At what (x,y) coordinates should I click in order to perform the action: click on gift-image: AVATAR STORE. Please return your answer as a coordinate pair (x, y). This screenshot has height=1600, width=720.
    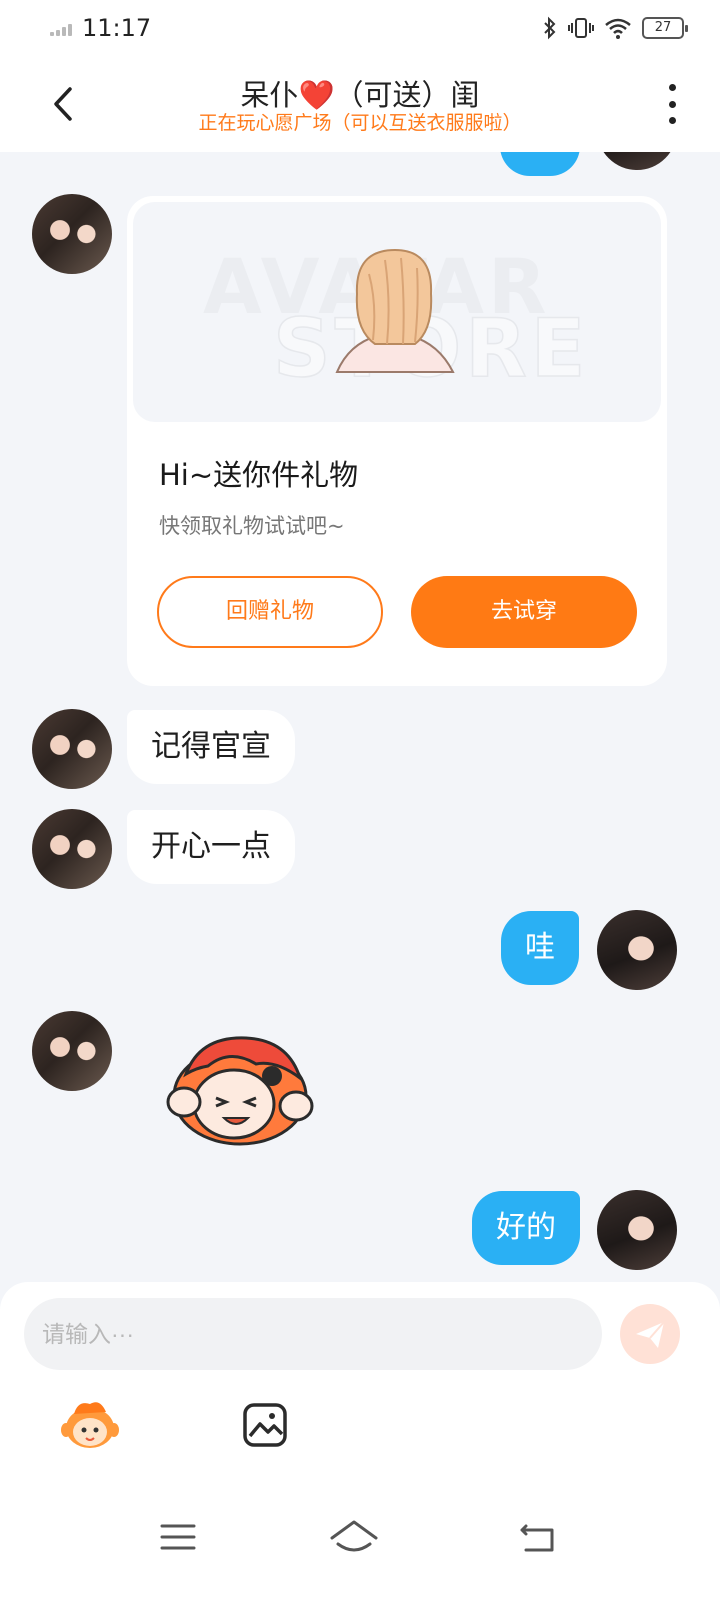
    Looking at the image, I should click on (397, 312).